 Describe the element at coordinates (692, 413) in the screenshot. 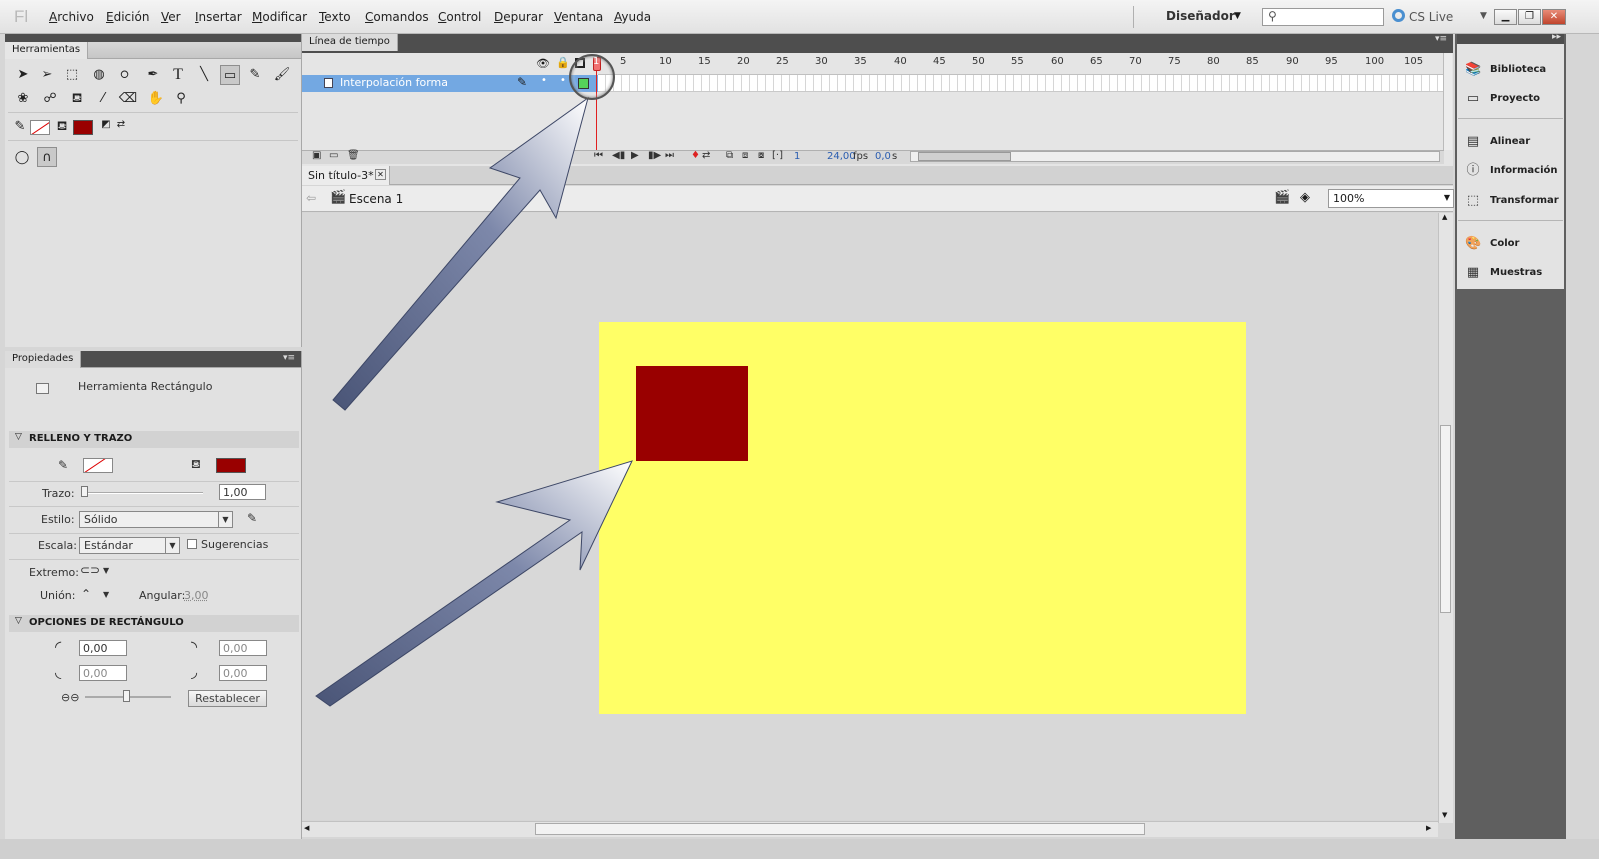

I see `red-rectangle-shape` at that location.